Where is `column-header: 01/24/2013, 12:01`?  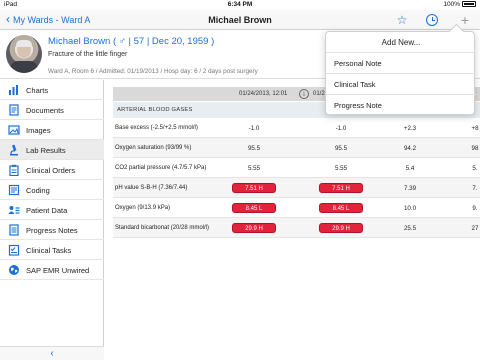
column-header: 01/24/2013, 12:01 is located at coordinates (263, 94).